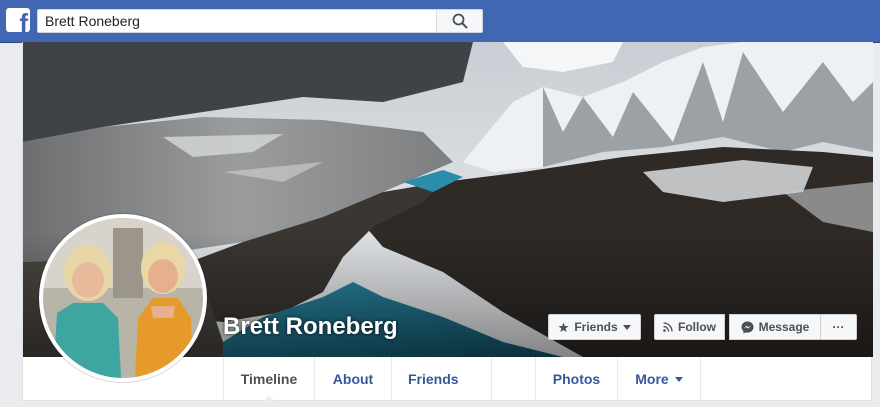 This screenshot has width=880, height=407. I want to click on message-button: Message, so click(775, 327).